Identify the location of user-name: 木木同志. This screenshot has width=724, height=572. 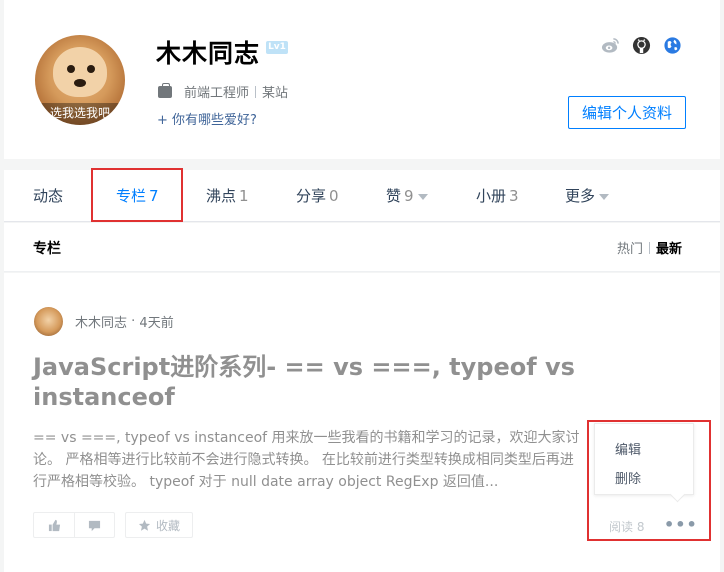
(208, 53).